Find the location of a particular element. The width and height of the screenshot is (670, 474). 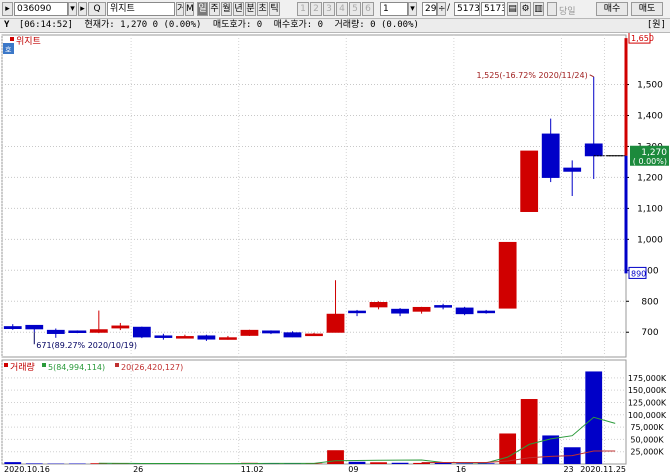

price-tick-label: 1,500 is located at coordinates (650, 86).